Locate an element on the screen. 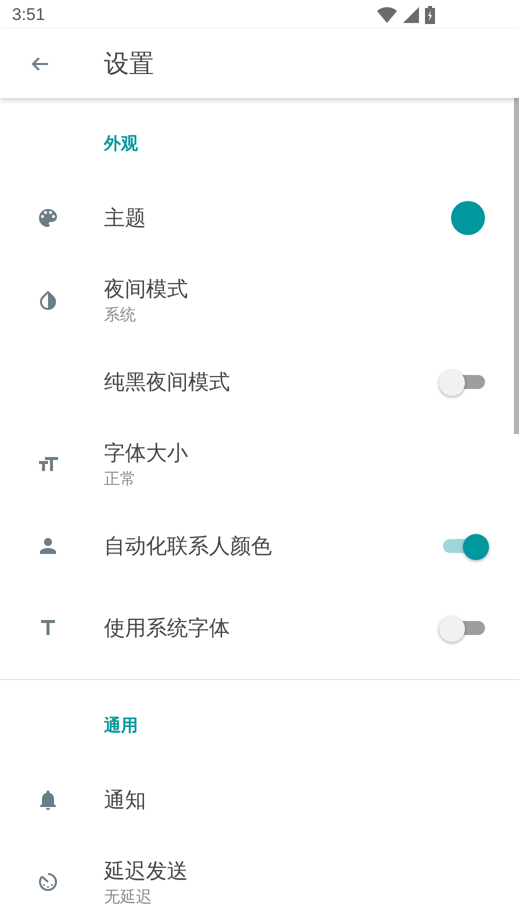  row-title: 纯黑夜间模式 is located at coordinates (167, 382).